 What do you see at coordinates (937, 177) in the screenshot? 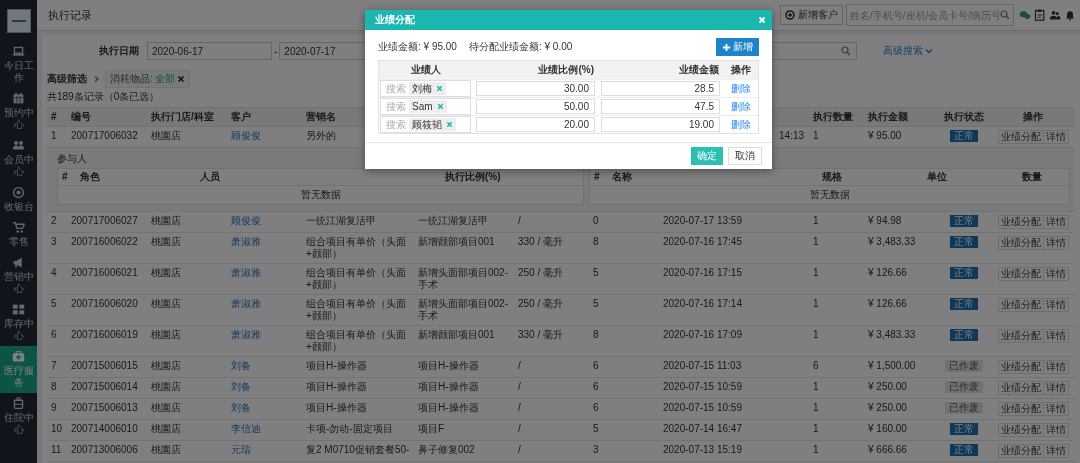
I see `column-header: 单位` at bounding box center [937, 177].